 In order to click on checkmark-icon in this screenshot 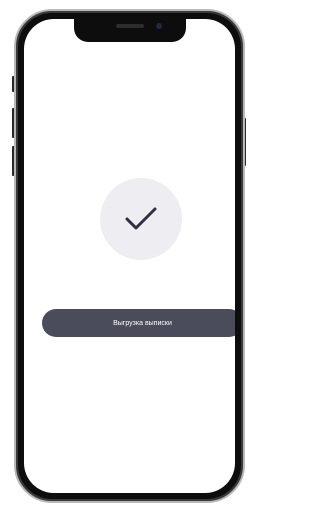, I will do `click(141, 218)`.